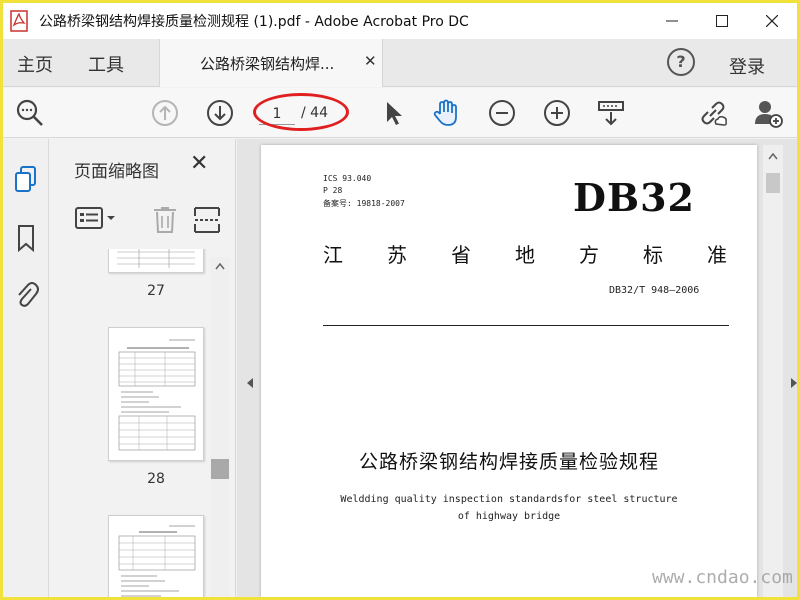 The width and height of the screenshot is (800, 600). What do you see at coordinates (394, 113) in the screenshot?
I see `select-cursor-icon` at bounding box center [394, 113].